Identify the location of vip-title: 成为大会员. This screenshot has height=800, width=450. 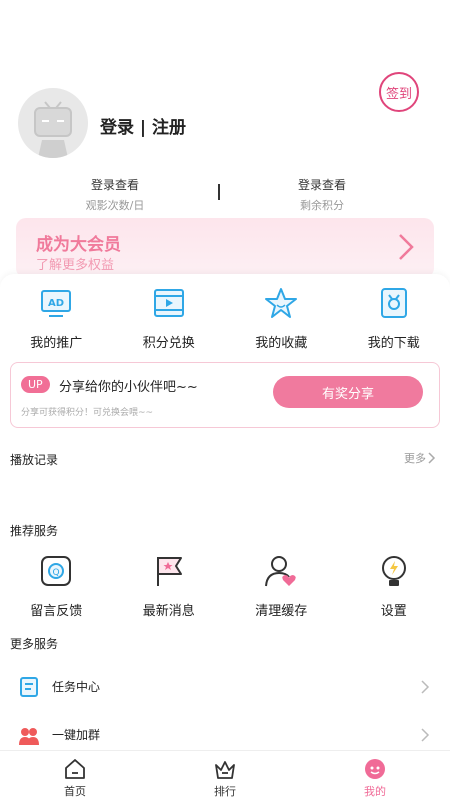
(78, 245).